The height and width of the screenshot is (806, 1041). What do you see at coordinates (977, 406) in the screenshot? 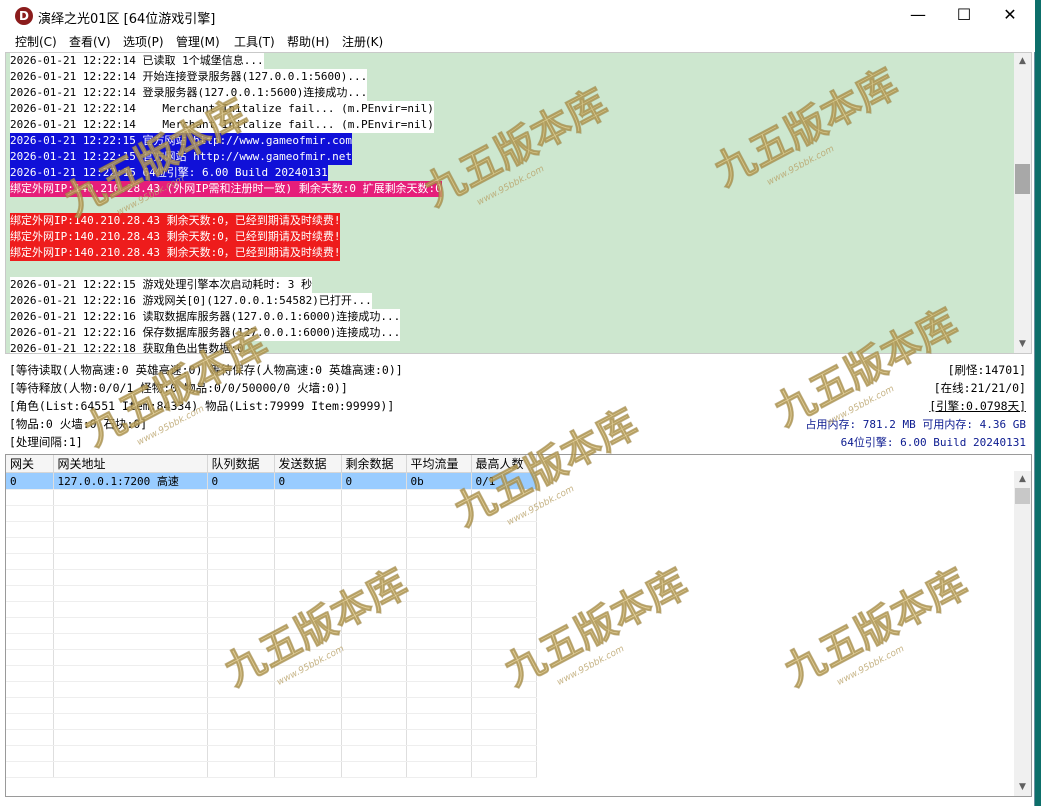
I see `status-engine-time: [引擎:0.0798天]` at bounding box center [977, 406].